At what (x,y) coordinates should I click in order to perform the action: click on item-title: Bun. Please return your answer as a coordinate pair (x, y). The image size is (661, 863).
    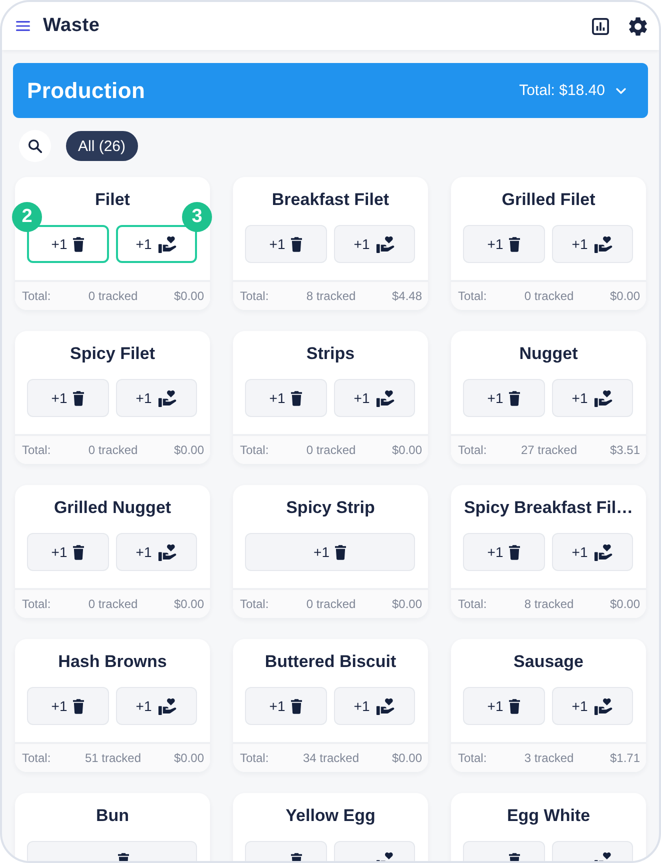
    Looking at the image, I should click on (112, 816).